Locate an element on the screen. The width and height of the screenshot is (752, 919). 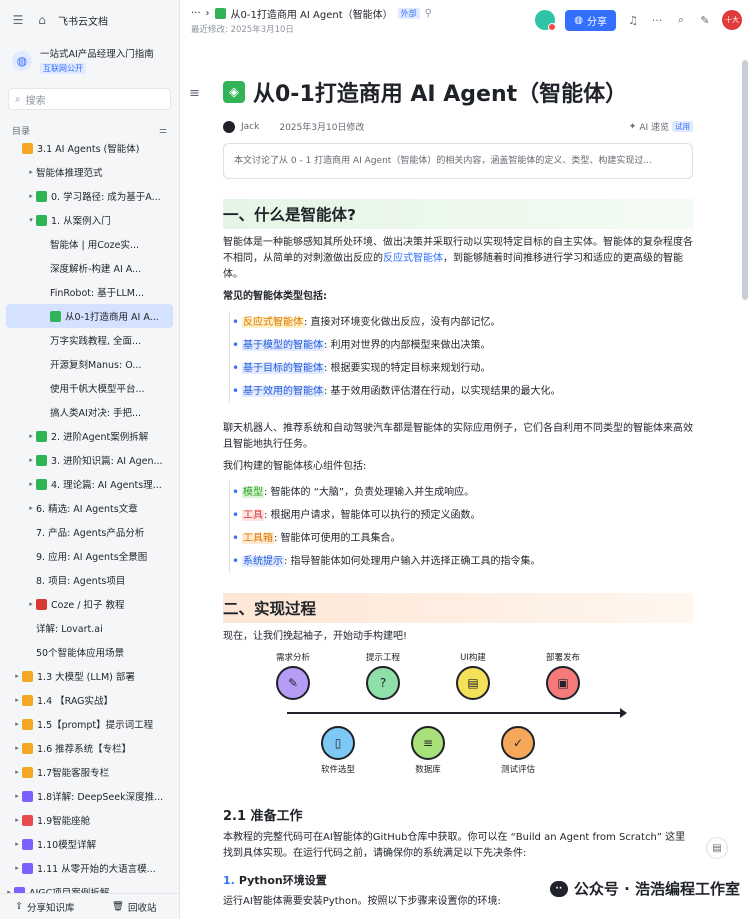
tree-item: ▸ 1.7智能客服专栏 is located at coordinates (89, 772).